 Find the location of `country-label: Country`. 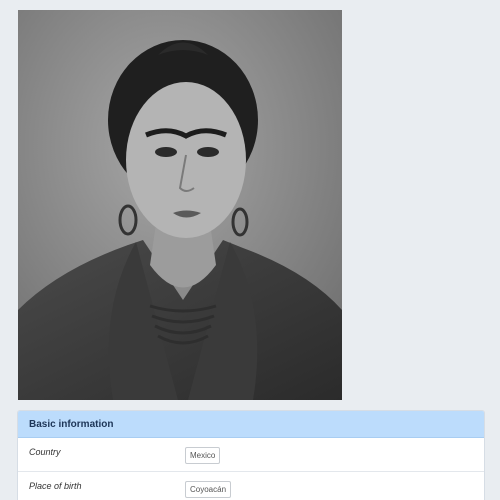

country-label: Country is located at coordinates (45, 452).